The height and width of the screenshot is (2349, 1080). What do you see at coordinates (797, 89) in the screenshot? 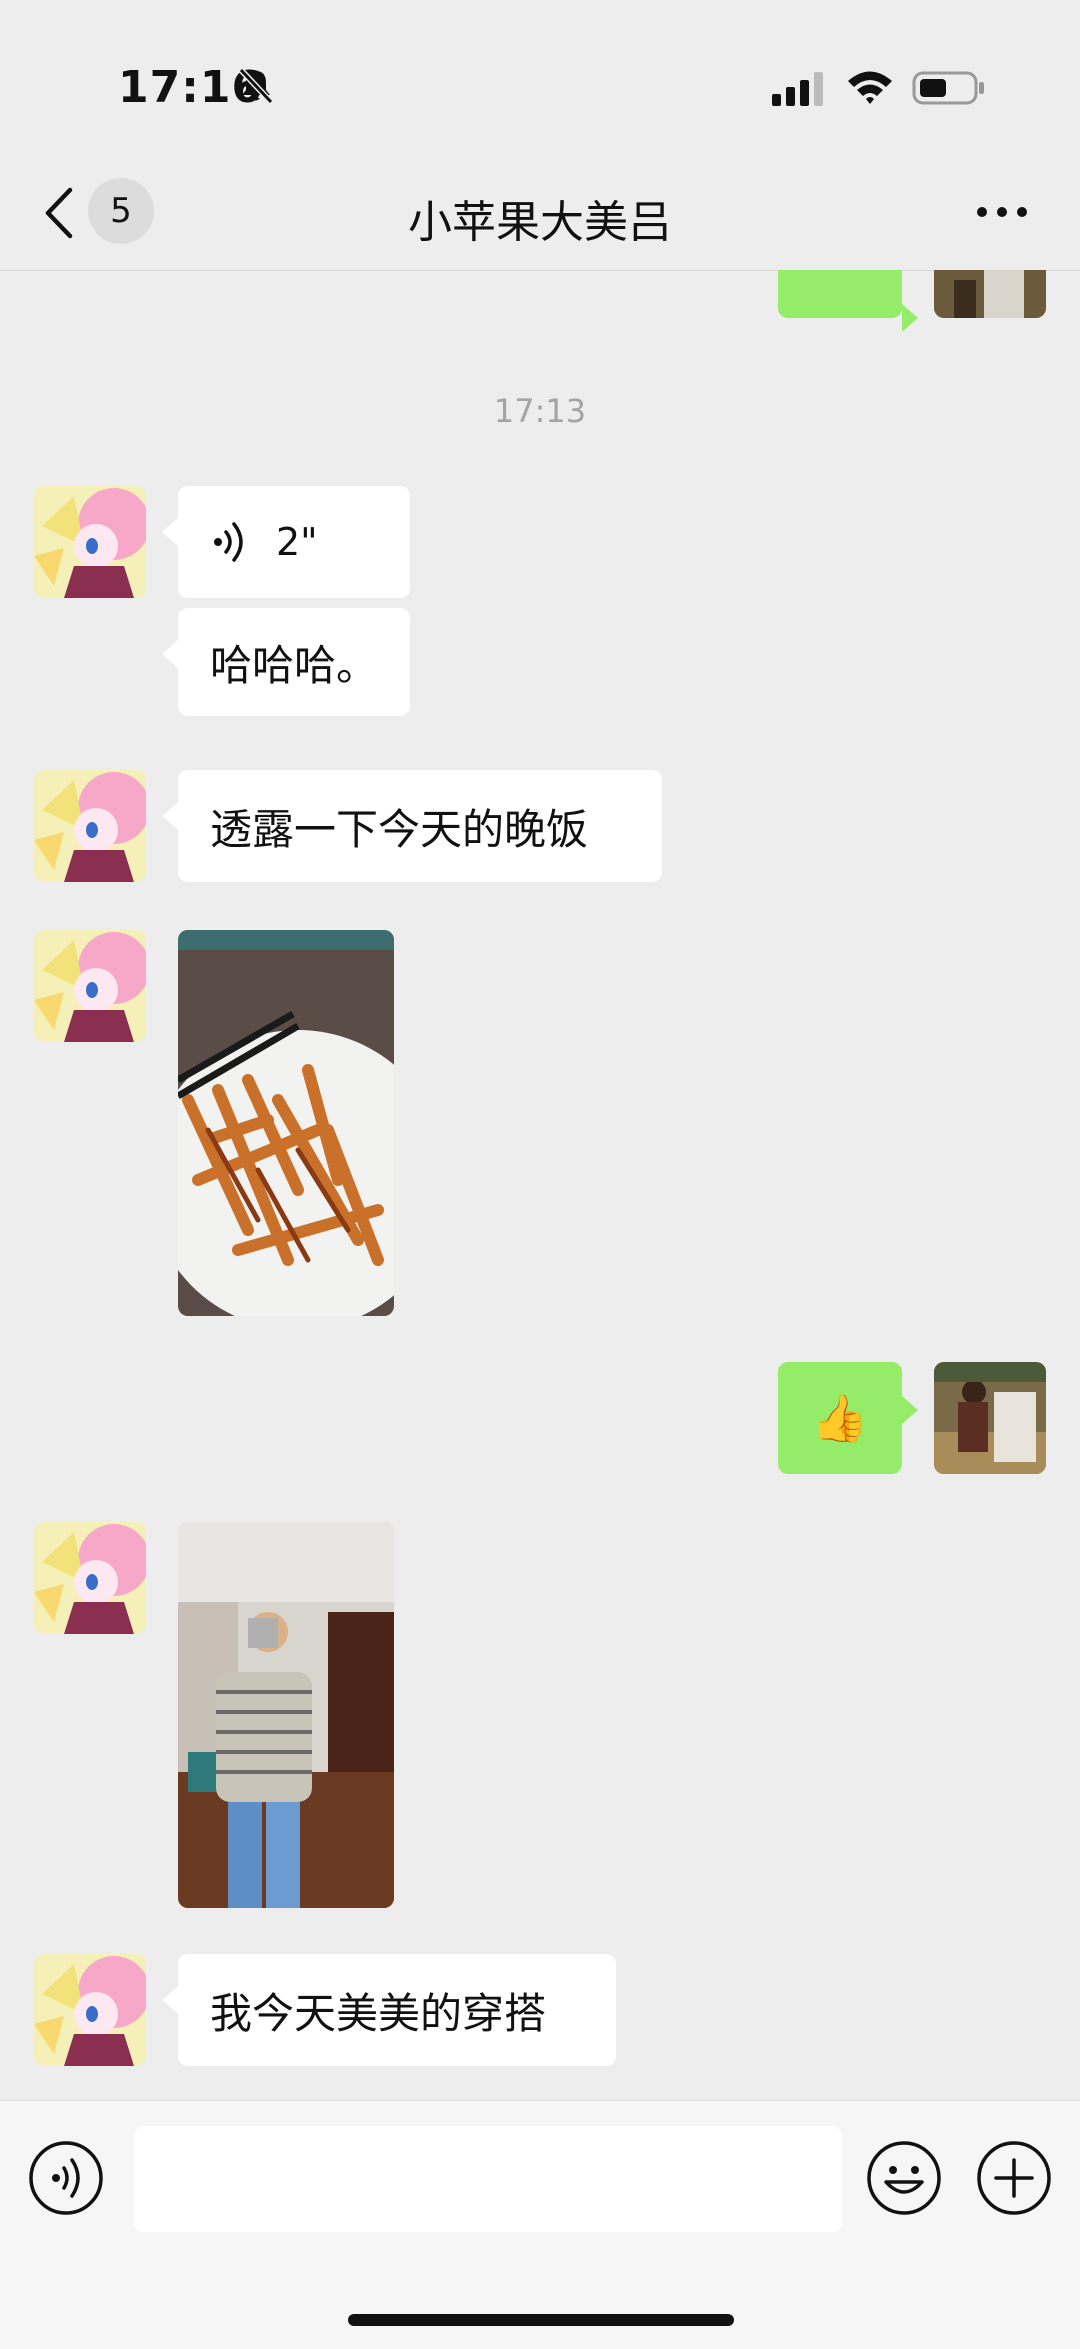
I see `cellular-signal-icon` at bounding box center [797, 89].